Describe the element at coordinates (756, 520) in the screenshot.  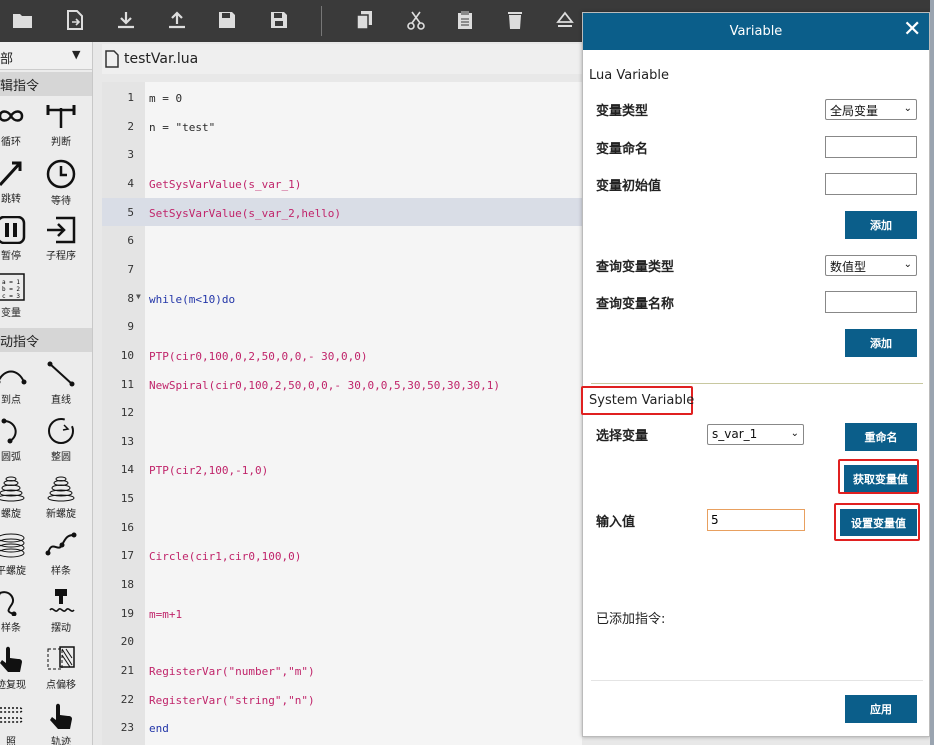
I see `input-value-field` at that location.